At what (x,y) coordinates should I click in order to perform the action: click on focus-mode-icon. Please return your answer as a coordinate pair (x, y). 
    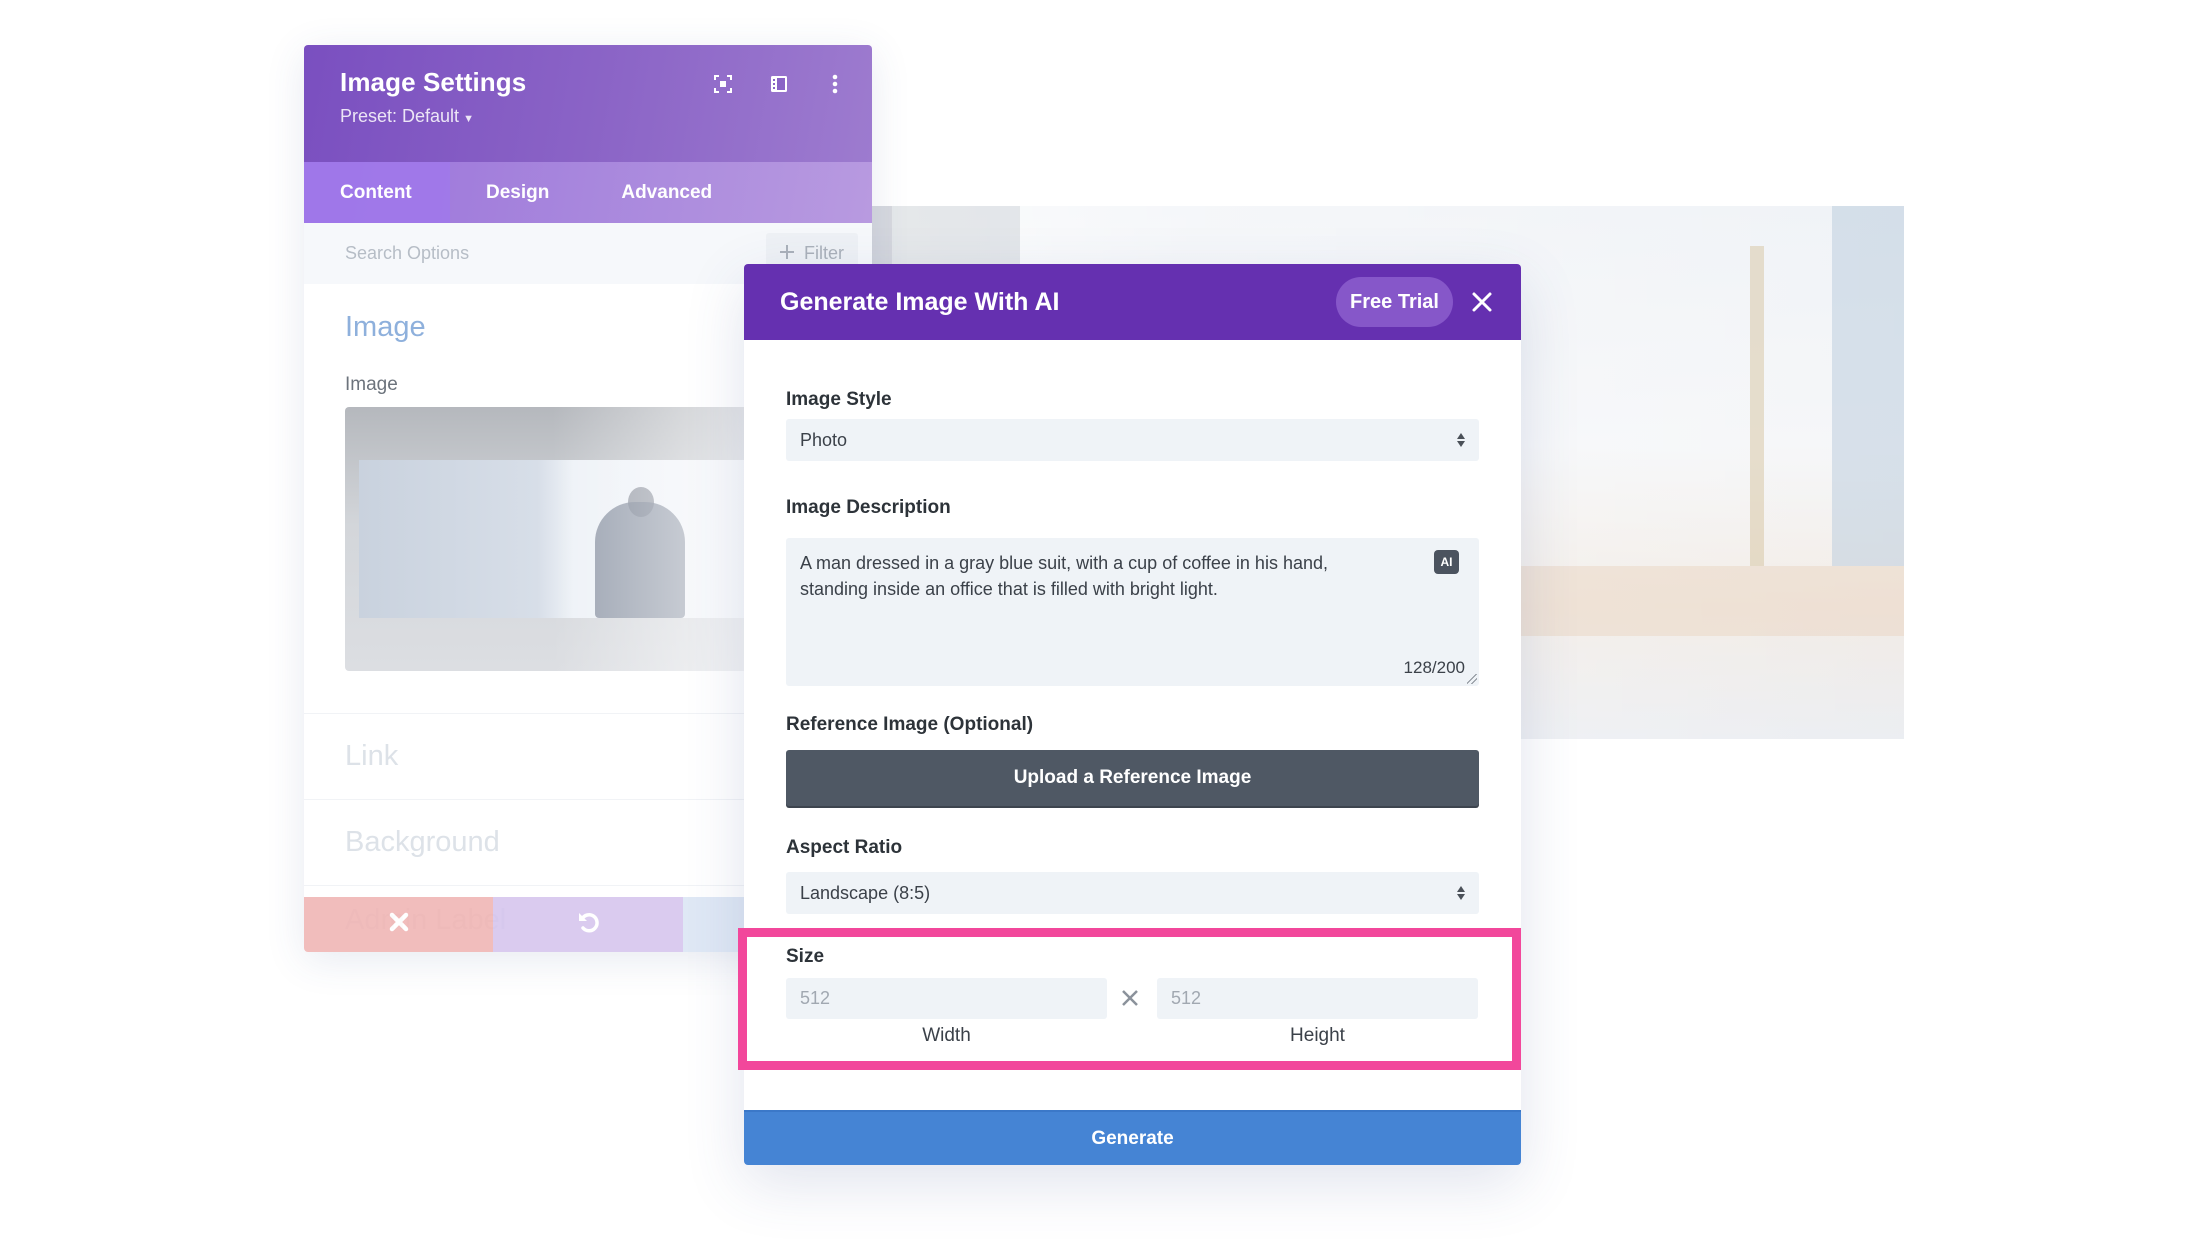
    Looking at the image, I should click on (723, 84).